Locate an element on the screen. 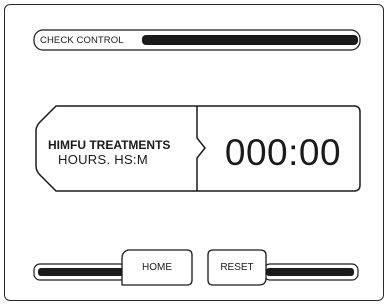 The width and height of the screenshot is (388, 305). check-control-bar is located at coordinates (250, 40).